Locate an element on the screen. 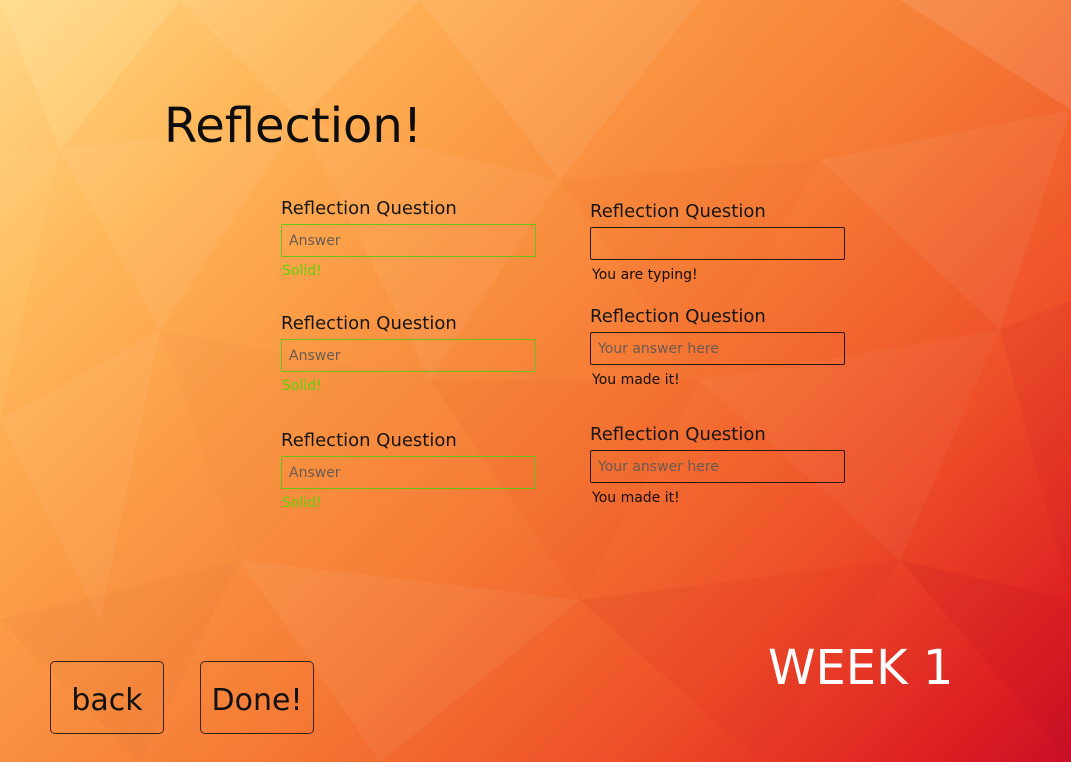  page-title: Reflection! is located at coordinates (293, 126).